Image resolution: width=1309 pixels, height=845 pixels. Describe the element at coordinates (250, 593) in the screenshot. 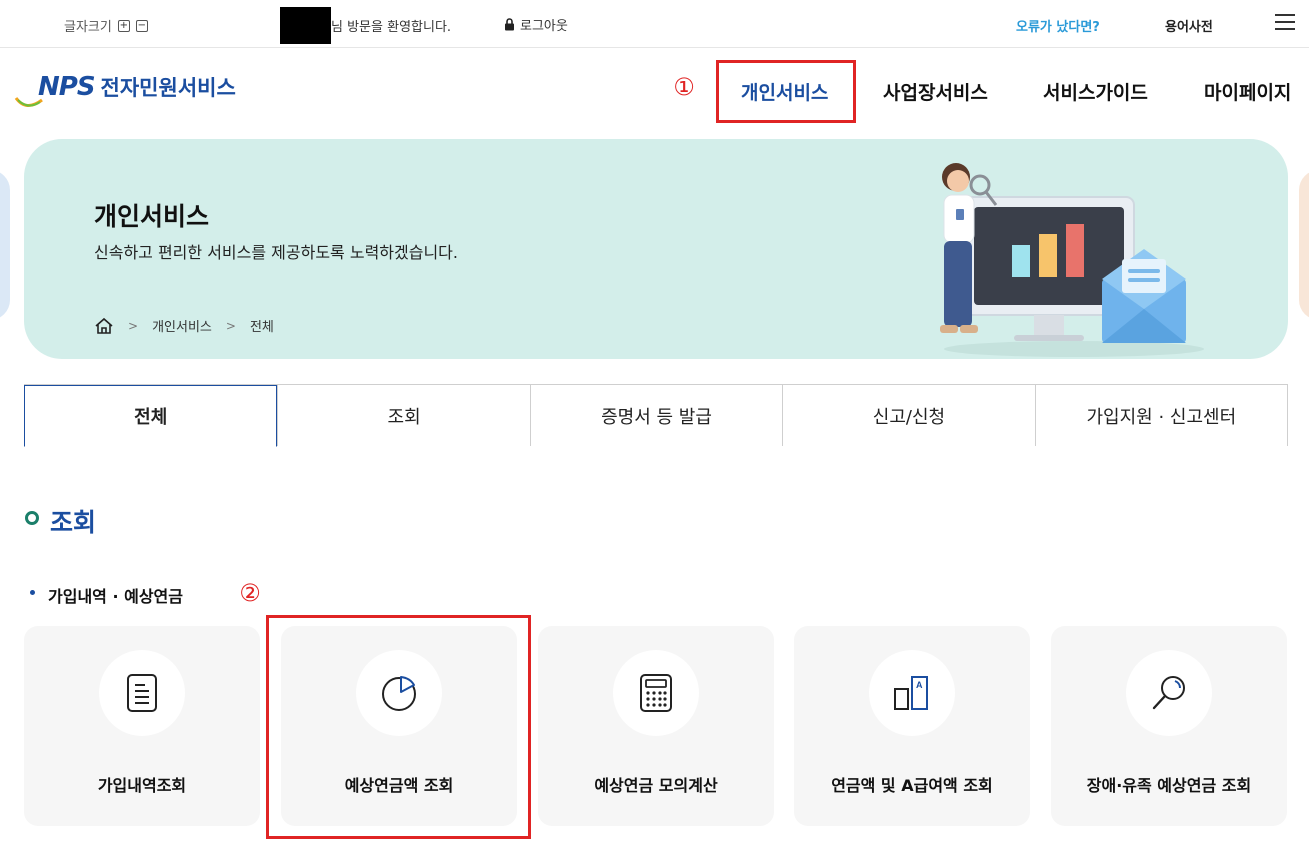

I see `annotation-marker-2: ②` at that location.